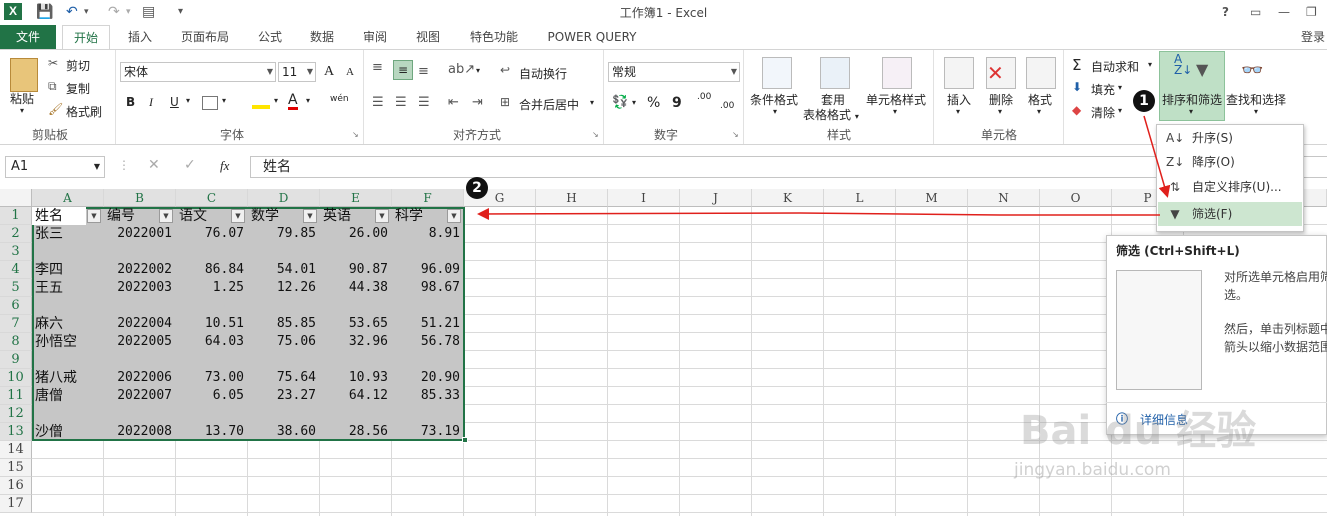 This screenshot has width=1327, height=516. Describe the element at coordinates (1092, 470) in the screenshot. I see `baidu-watermark-url: jingyan.baidu.com` at that location.